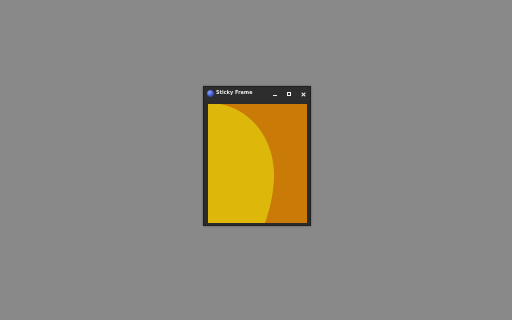 This screenshot has width=512, height=320. Describe the element at coordinates (275, 94) in the screenshot. I see `minimize-icon` at that location.